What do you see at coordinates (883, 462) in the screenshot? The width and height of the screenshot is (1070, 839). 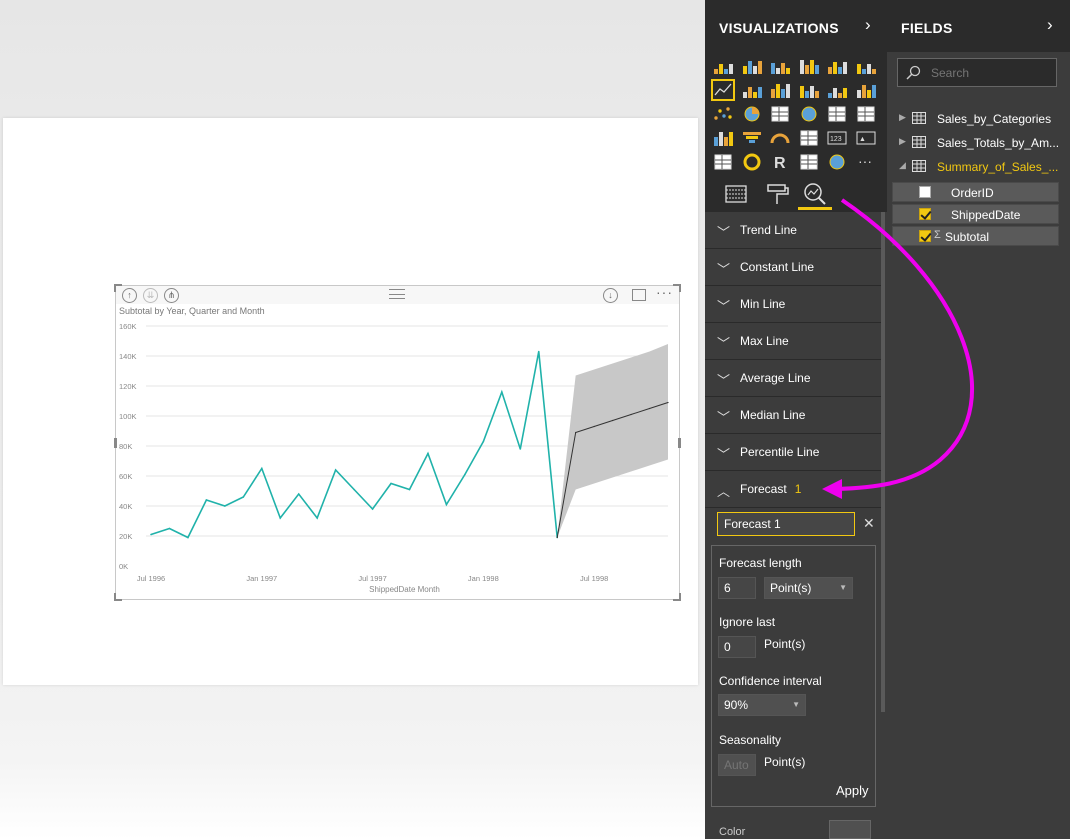 I see `analytics-scrollbar` at bounding box center [883, 462].